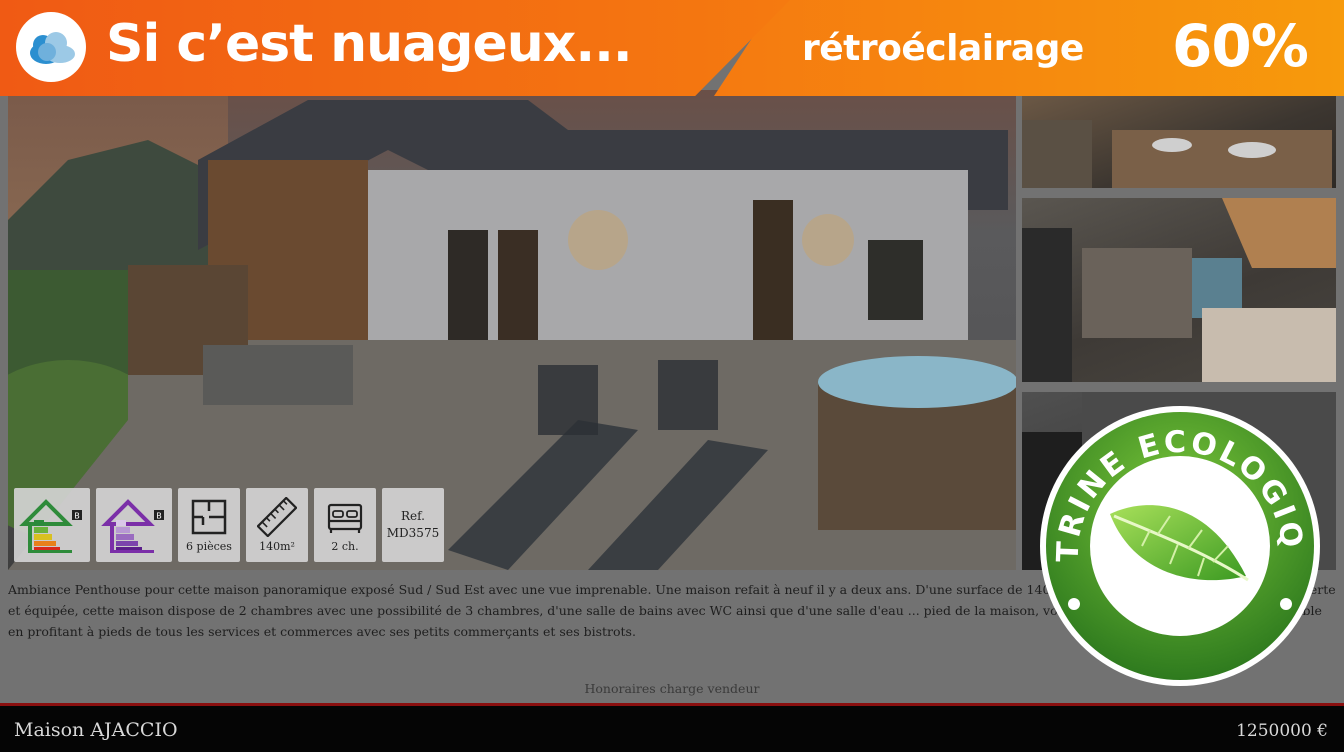 The width and height of the screenshot is (1344, 752). I want to click on property-name: Maison AJACCIO, so click(96, 730).